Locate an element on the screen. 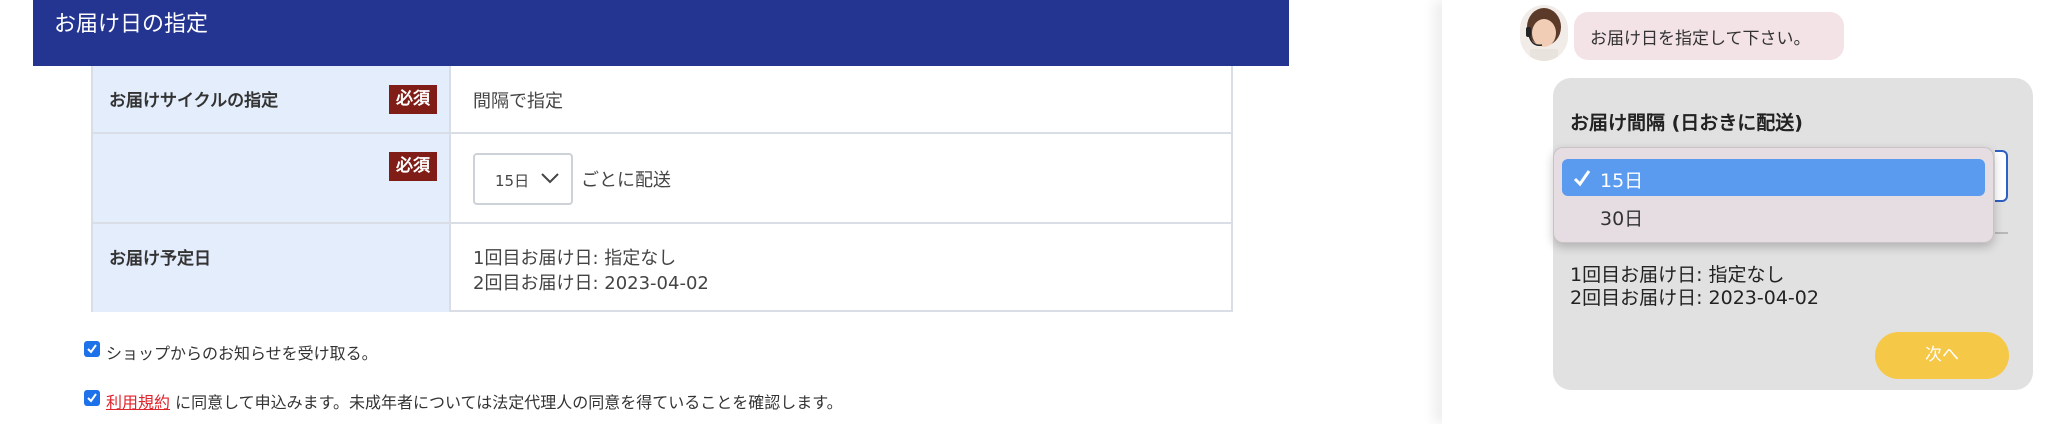 The width and height of the screenshot is (2050, 424). chevron-down-icon is located at coordinates (550, 178).